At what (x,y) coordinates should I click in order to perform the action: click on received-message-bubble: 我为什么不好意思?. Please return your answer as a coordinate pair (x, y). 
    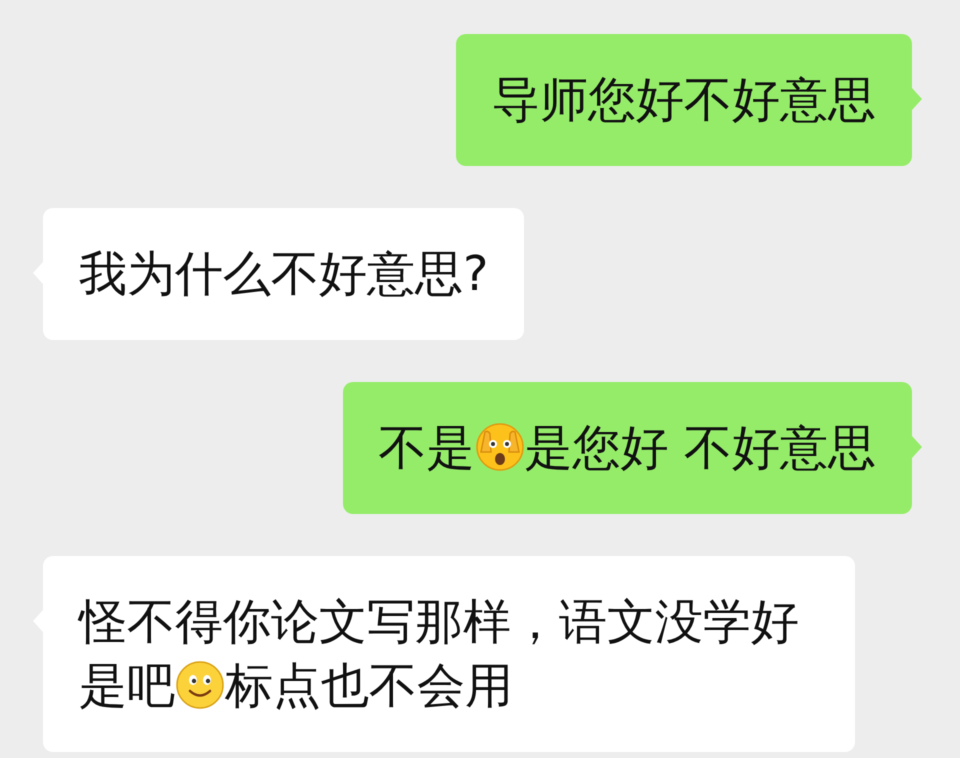
    Looking at the image, I should click on (283, 274).